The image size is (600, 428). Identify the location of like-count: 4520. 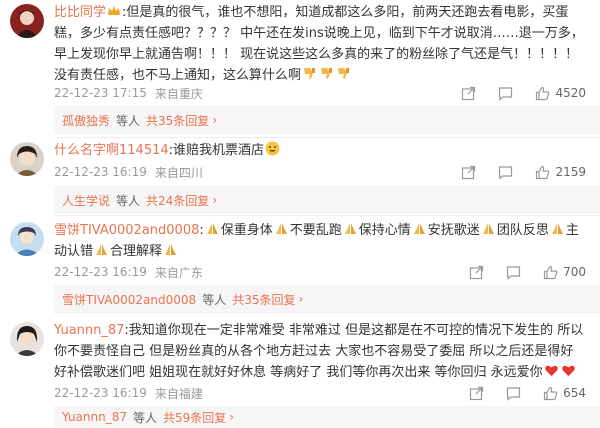
(570, 93).